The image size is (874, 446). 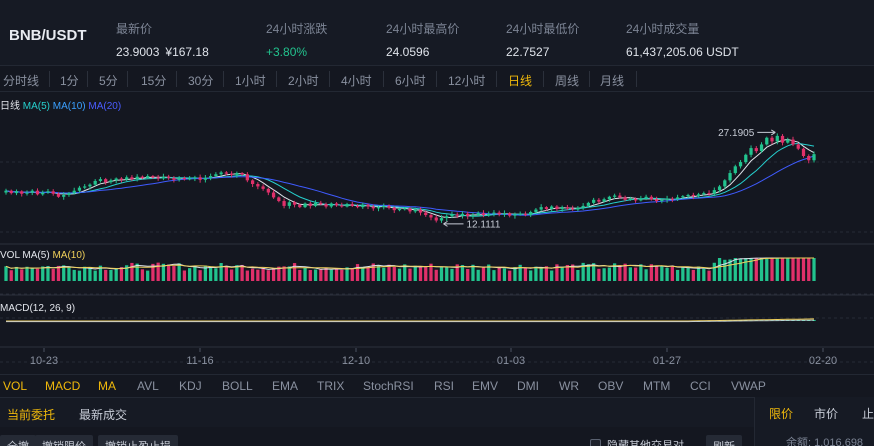 What do you see at coordinates (148, 386) in the screenshot?
I see `indicator-avl: AVL` at bounding box center [148, 386].